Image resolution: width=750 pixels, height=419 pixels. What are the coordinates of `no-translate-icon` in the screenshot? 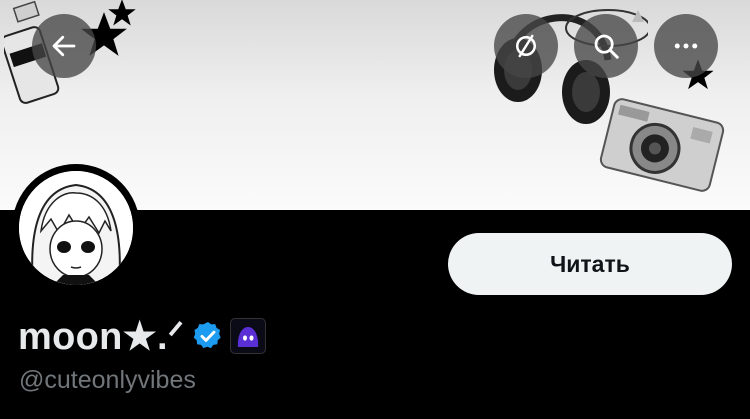 It's located at (526, 46).